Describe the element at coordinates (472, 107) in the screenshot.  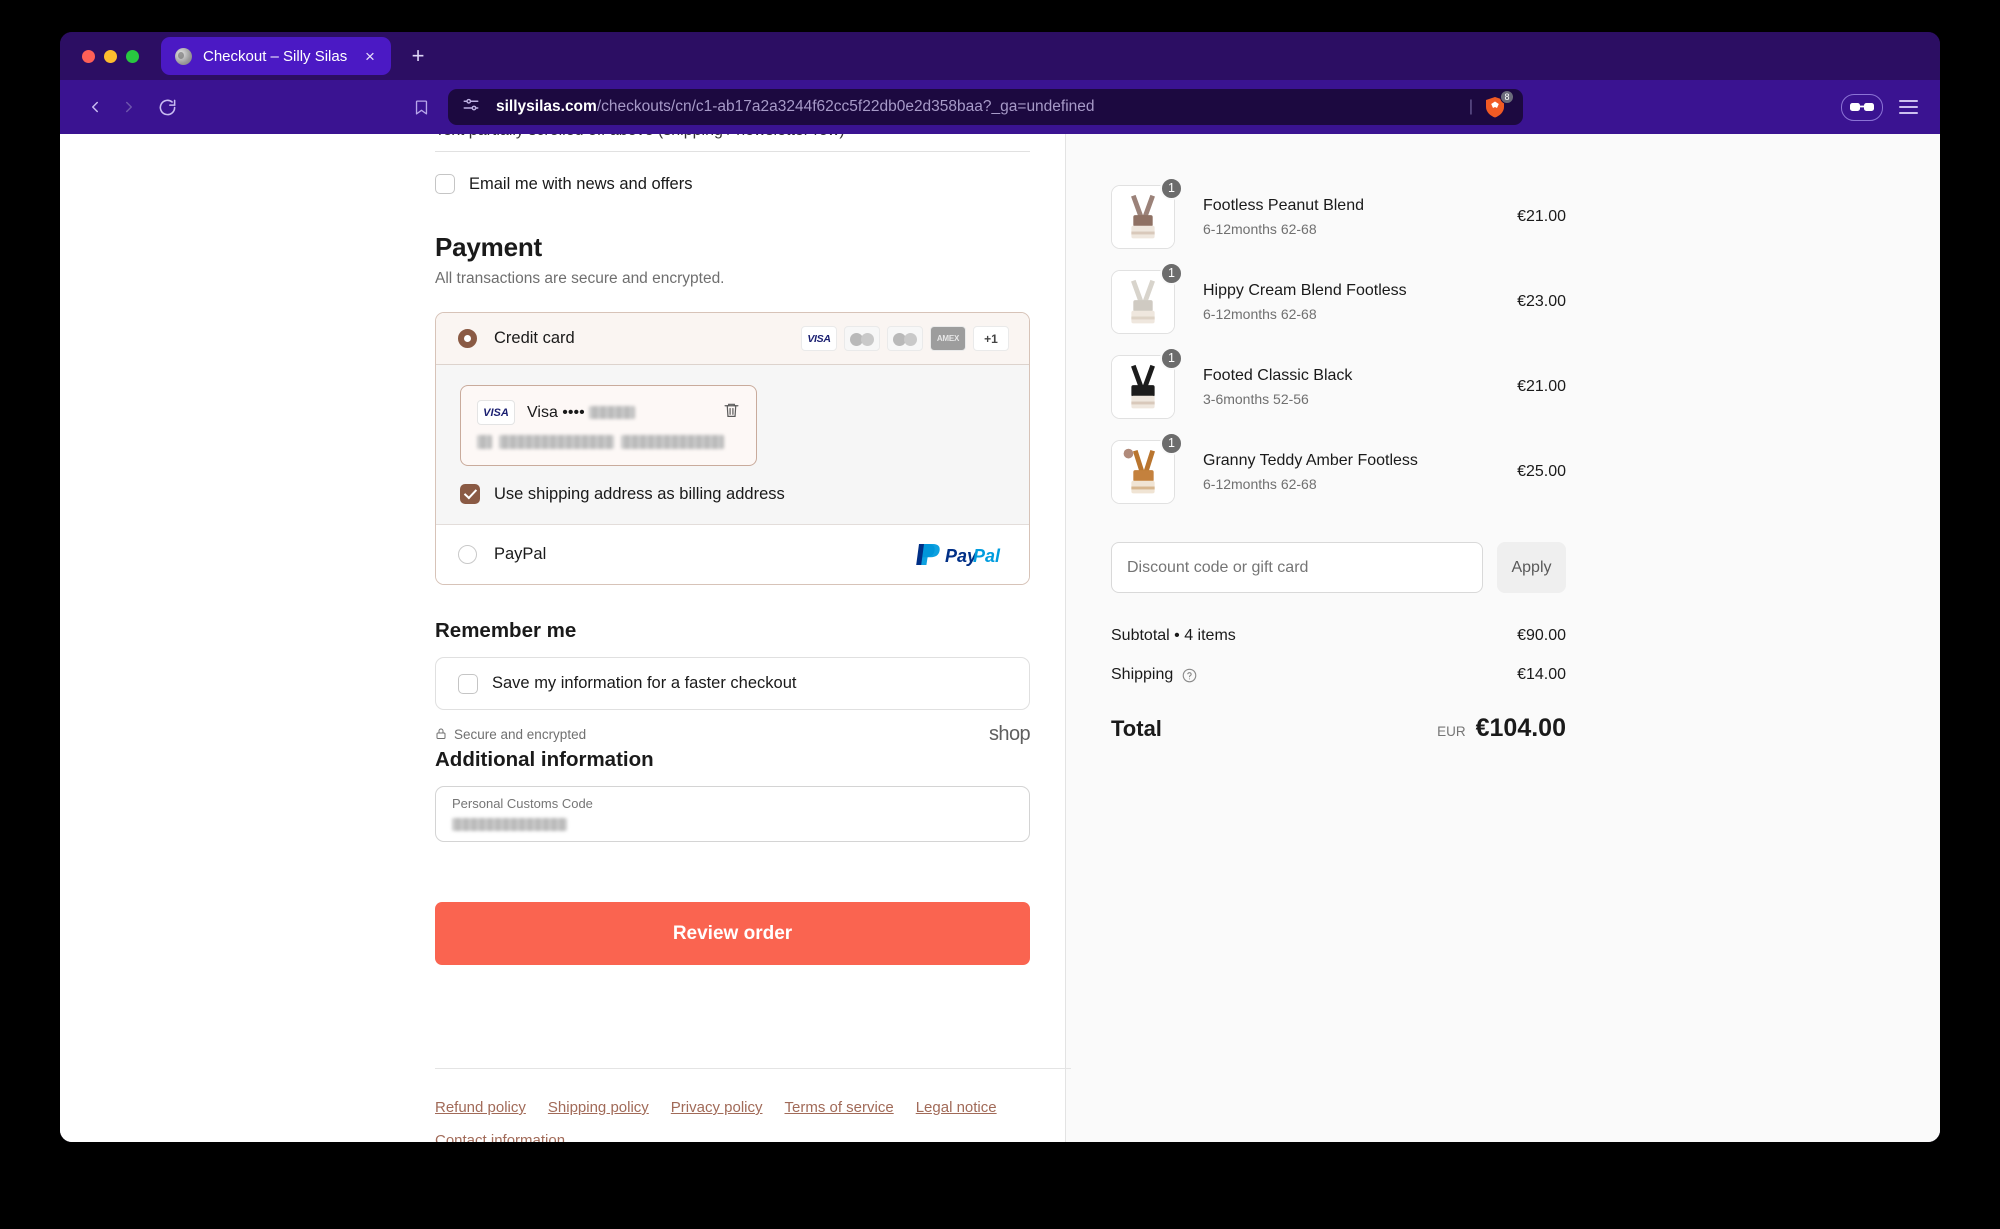
I see `site-settings-icon` at that location.